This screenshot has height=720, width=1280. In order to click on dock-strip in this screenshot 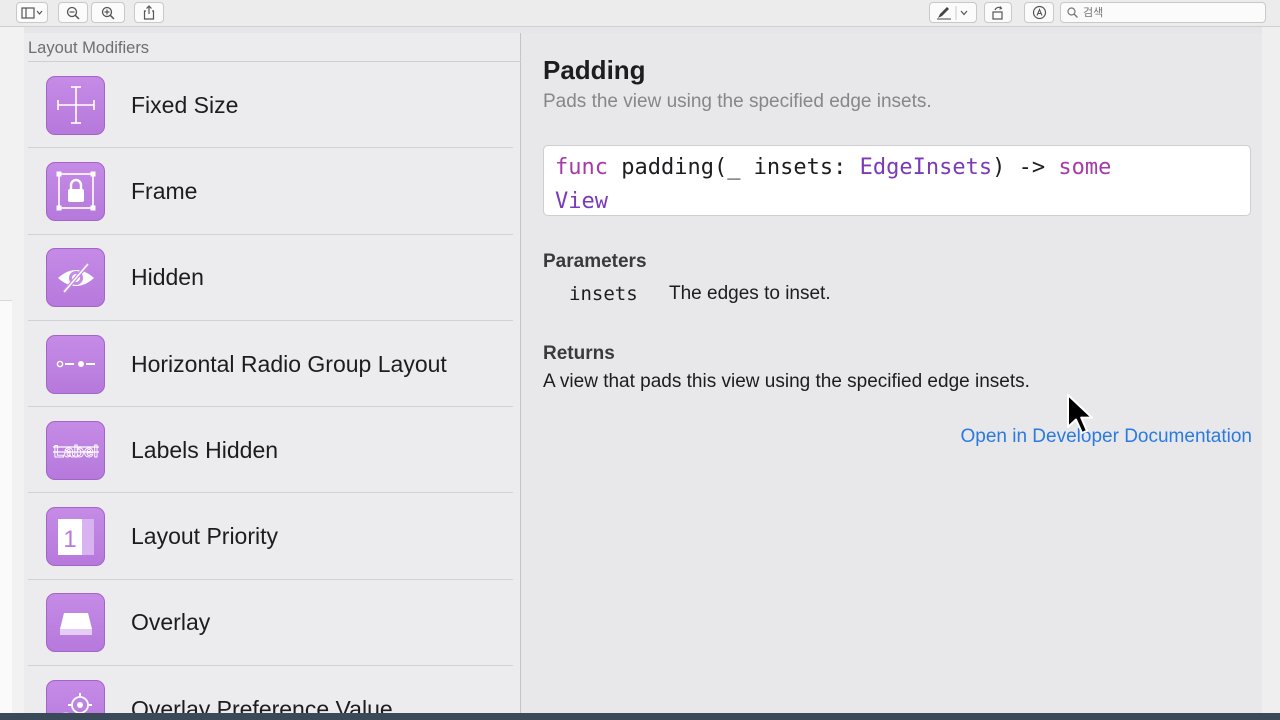, I will do `click(640, 716)`.